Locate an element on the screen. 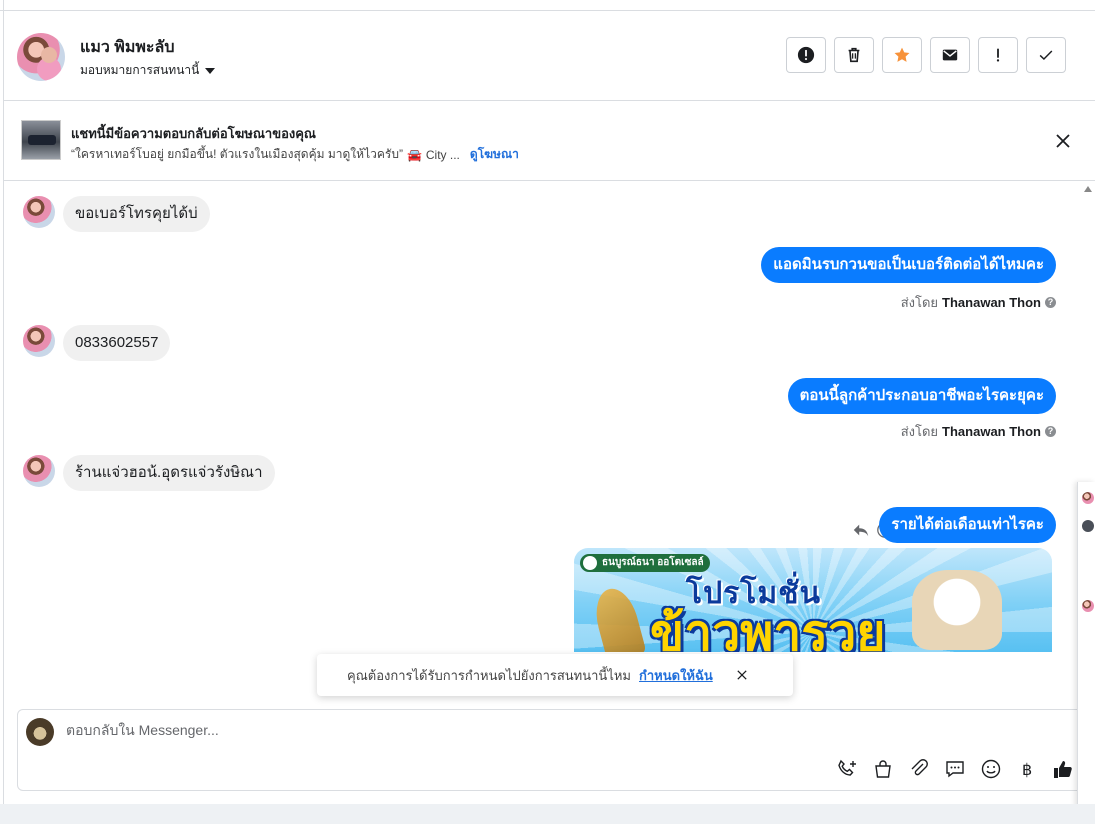 The height and width of the screenshot is (824, 1095). ad-banner-title: แชทนี้มีข้อความตอบกลับต่อโฆษณาของคุณ is located at coordinates (193, 133).